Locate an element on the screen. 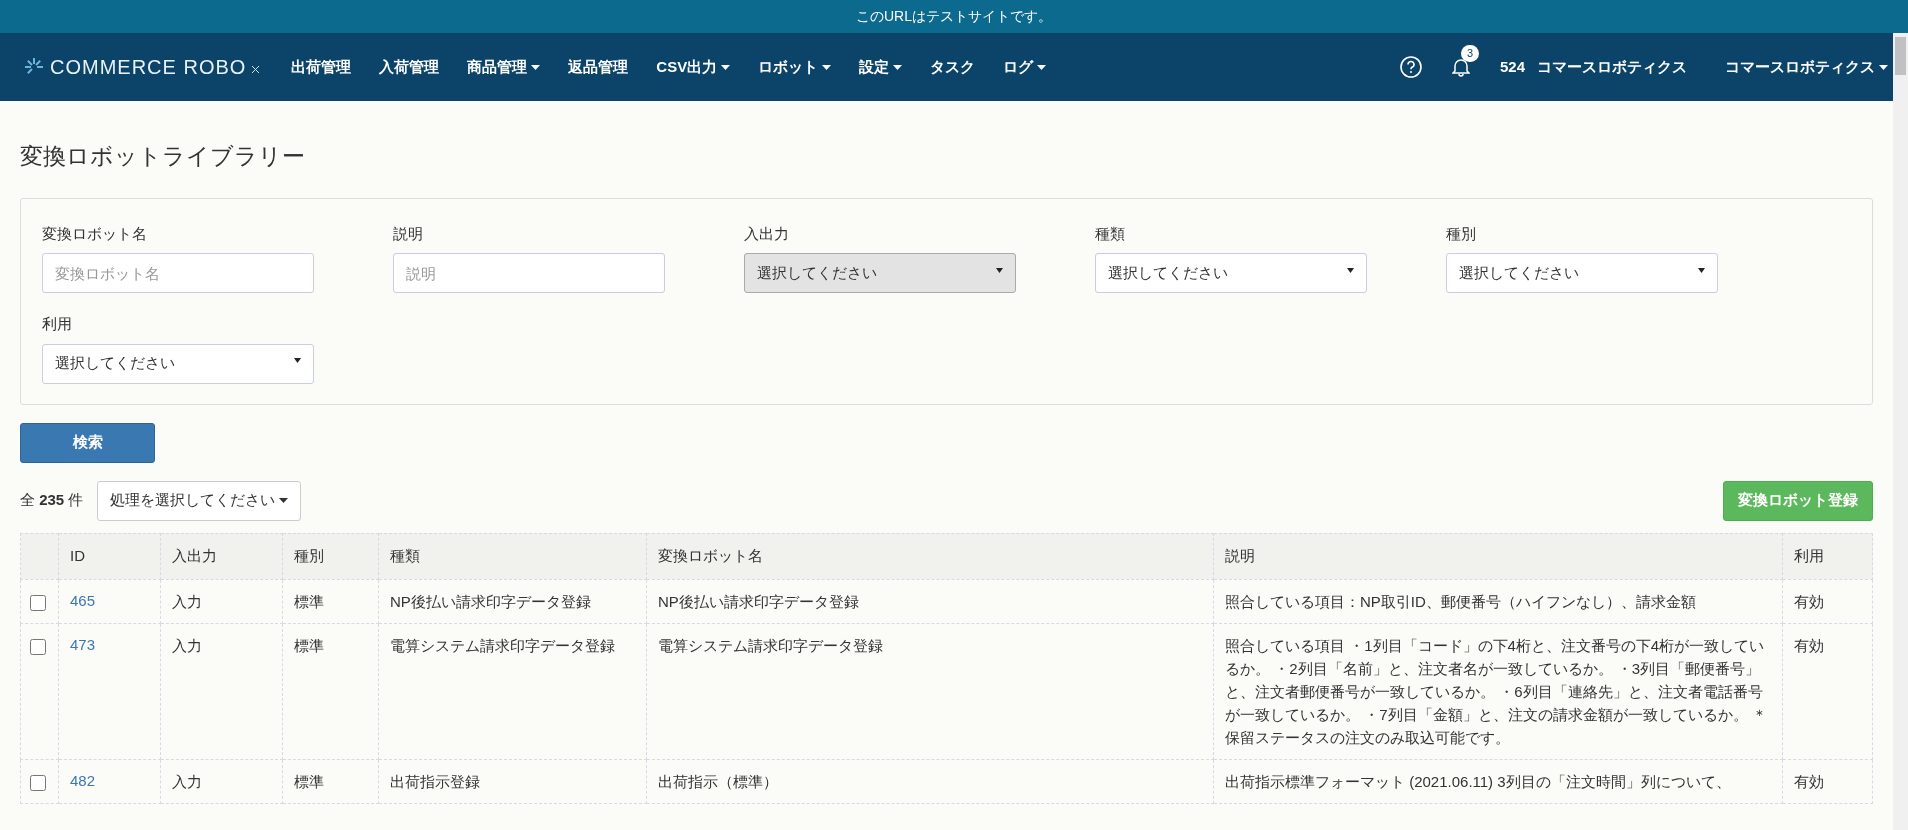 This screenshot has height=830, width=1908. logo-icon is located at coordinates (34, 67).